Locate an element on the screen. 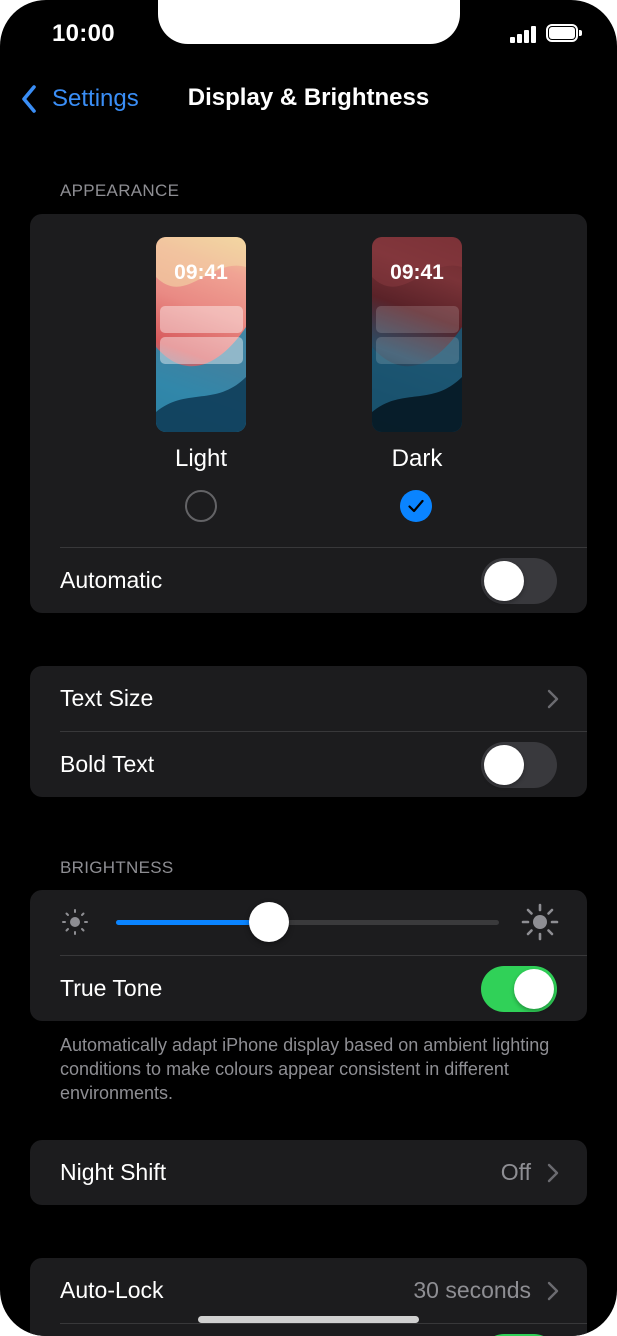 This screenshot has height=1336, width=617. dark-mode-preview: 09:41 is located at coordinates (417, 334).